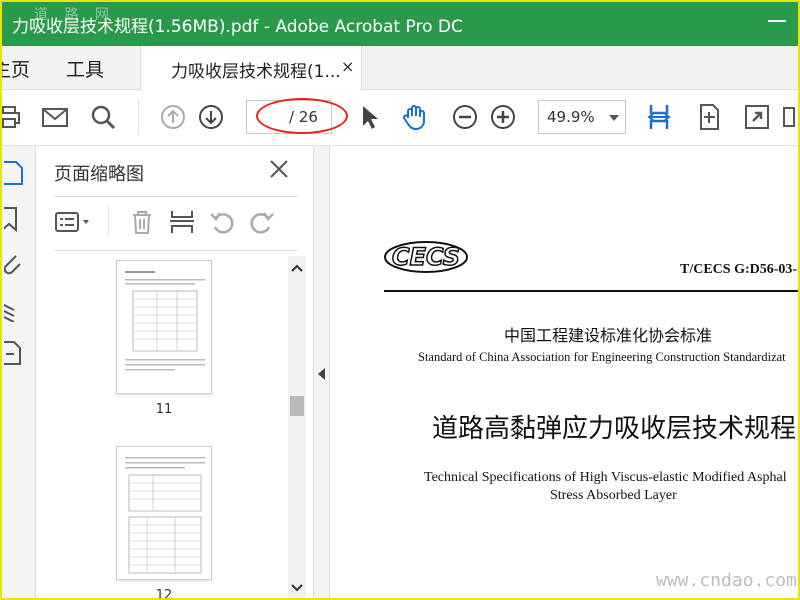 The image size is (800, 600). I want to click on fit-page-icon, so click(709, 117).